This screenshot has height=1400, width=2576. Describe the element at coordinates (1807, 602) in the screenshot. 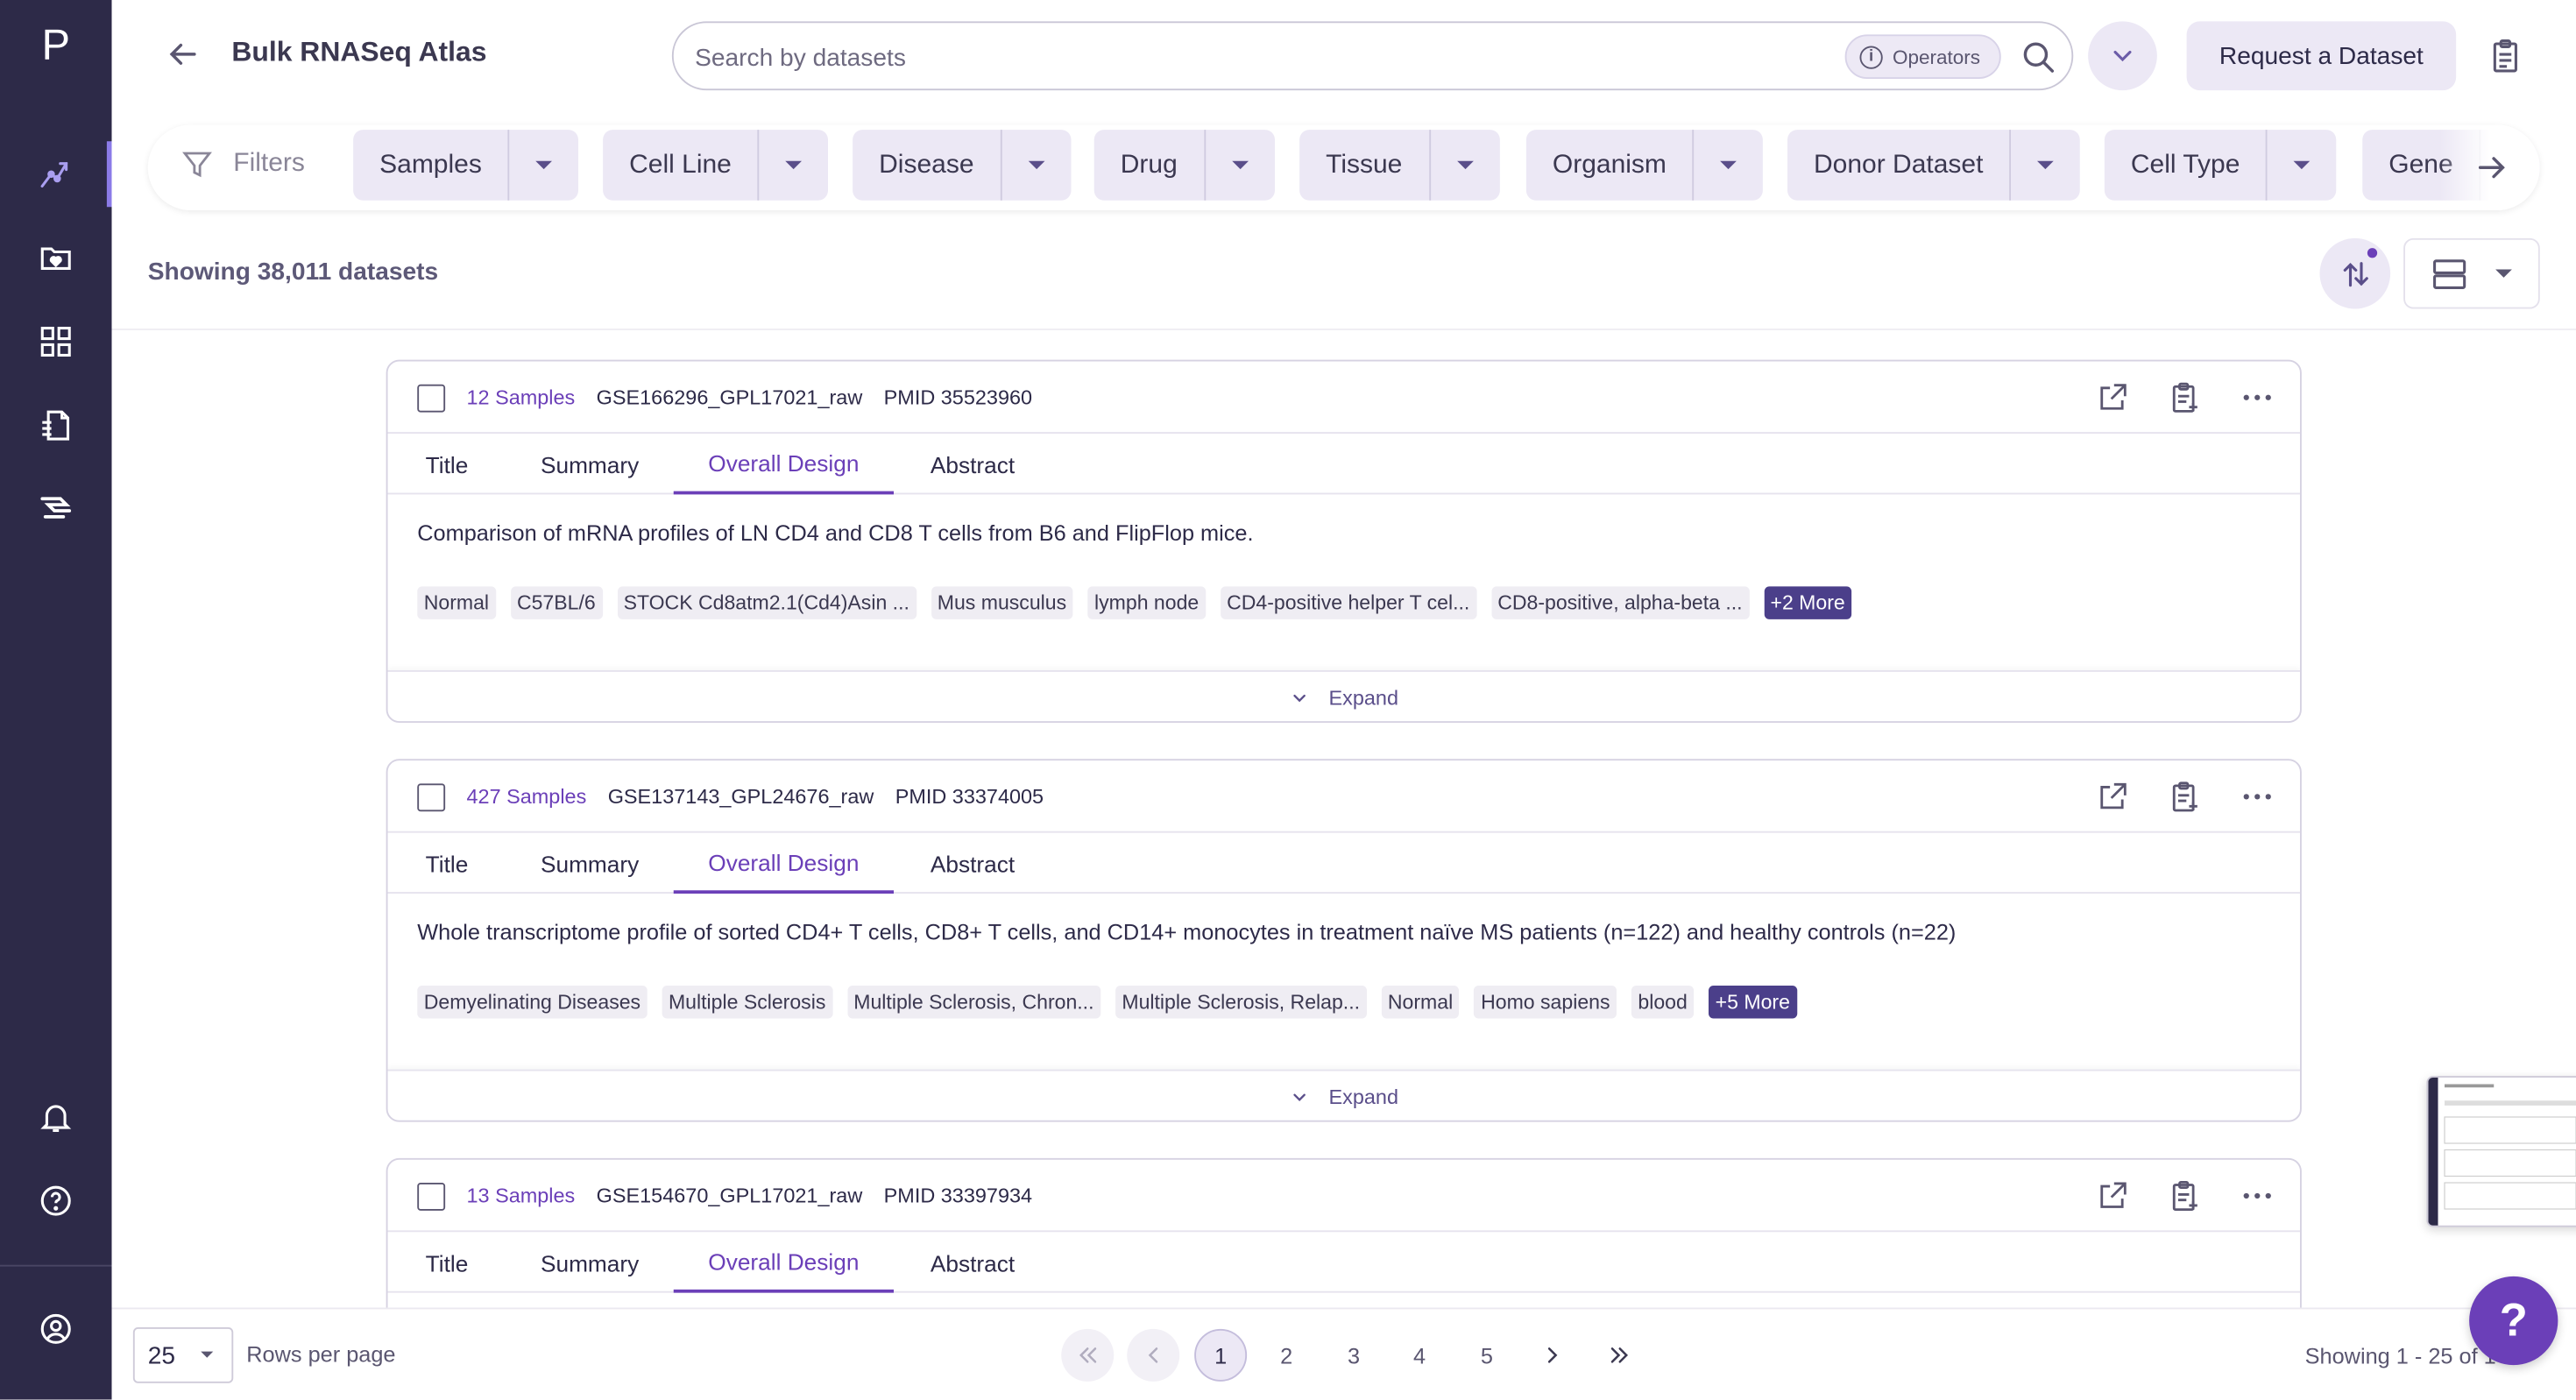

I see `more-tags-button: +2 More` at that location.